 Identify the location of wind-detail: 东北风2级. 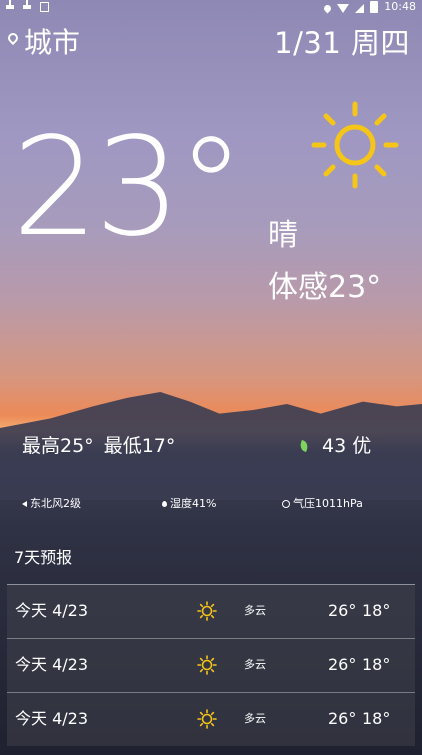
(51, 504).